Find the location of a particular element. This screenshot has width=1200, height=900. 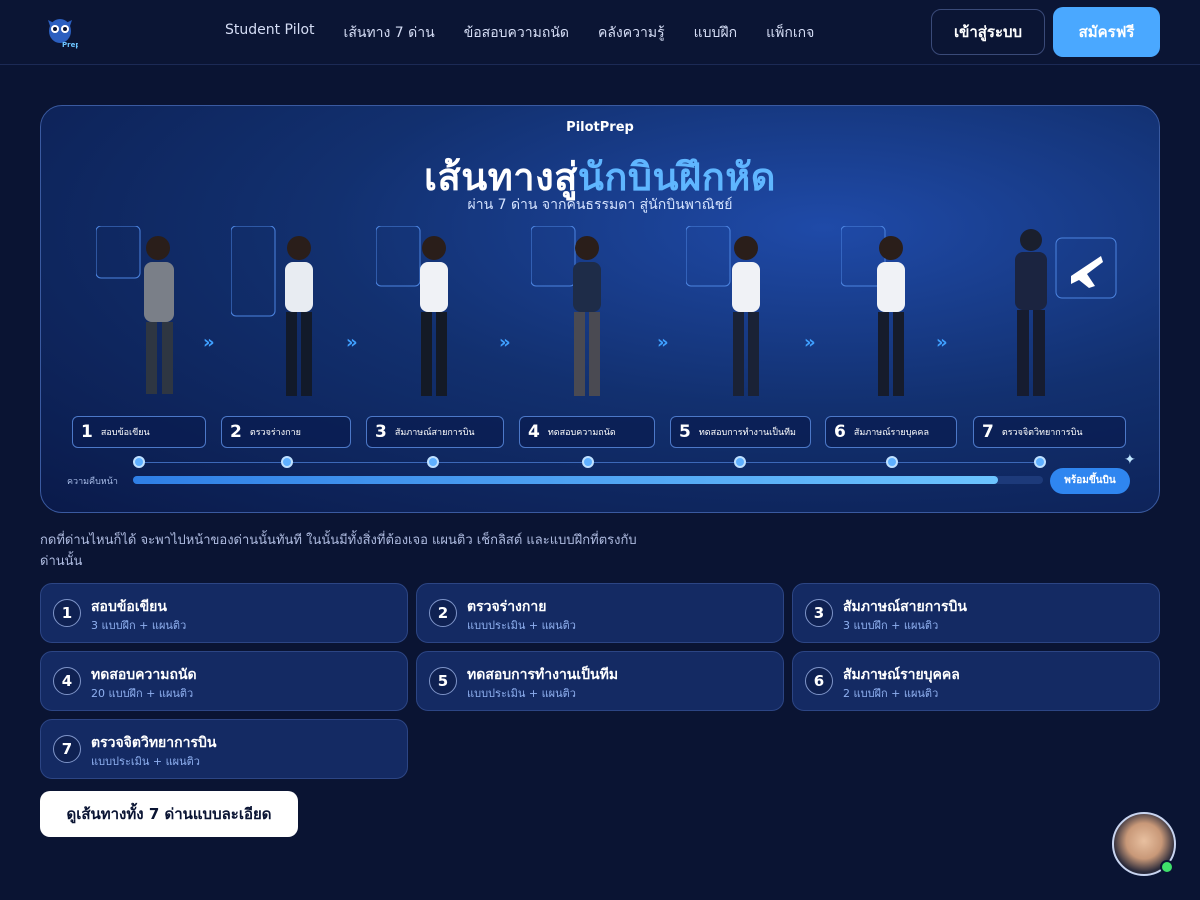

hero-subtitle: ผ่าน 7 ด่าน จากคนธรรมดา สู่นักบินพาณิชย์ is located at coordinates (600, 205).